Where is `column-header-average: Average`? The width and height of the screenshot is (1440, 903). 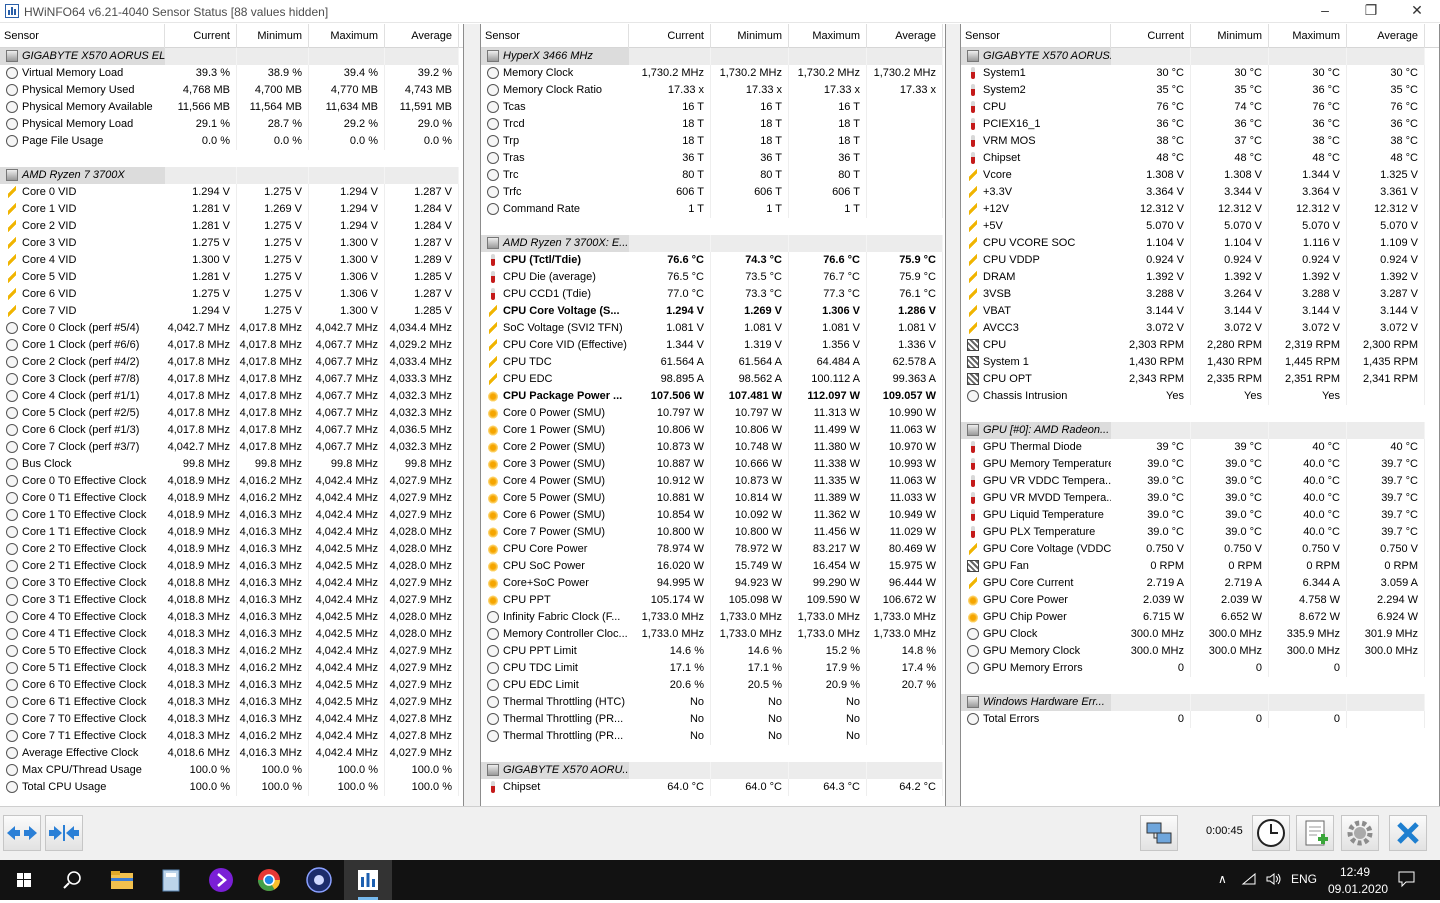
column-header-average: Average is located at coordinates (422, 36).